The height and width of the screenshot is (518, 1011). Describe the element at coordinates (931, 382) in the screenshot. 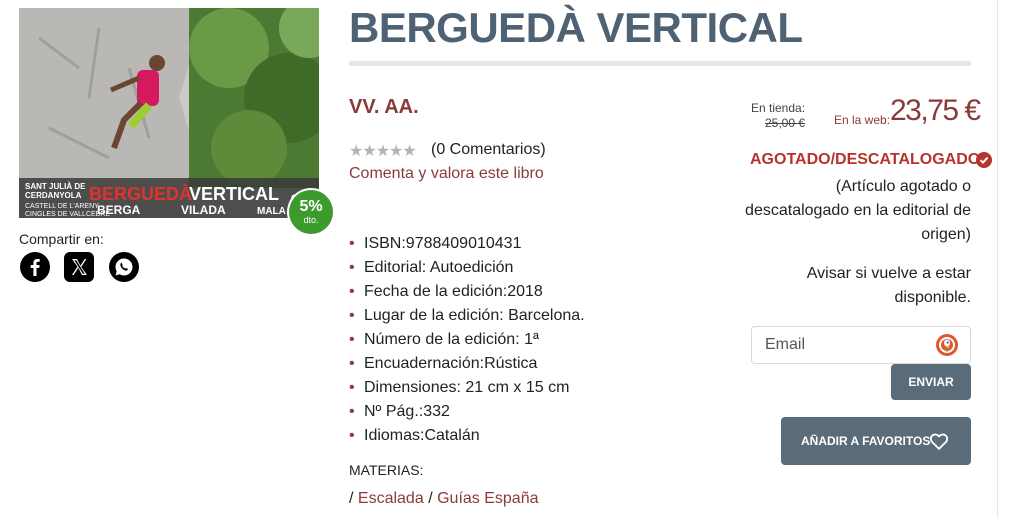

I see `send-button: ENVIAR` at that location.